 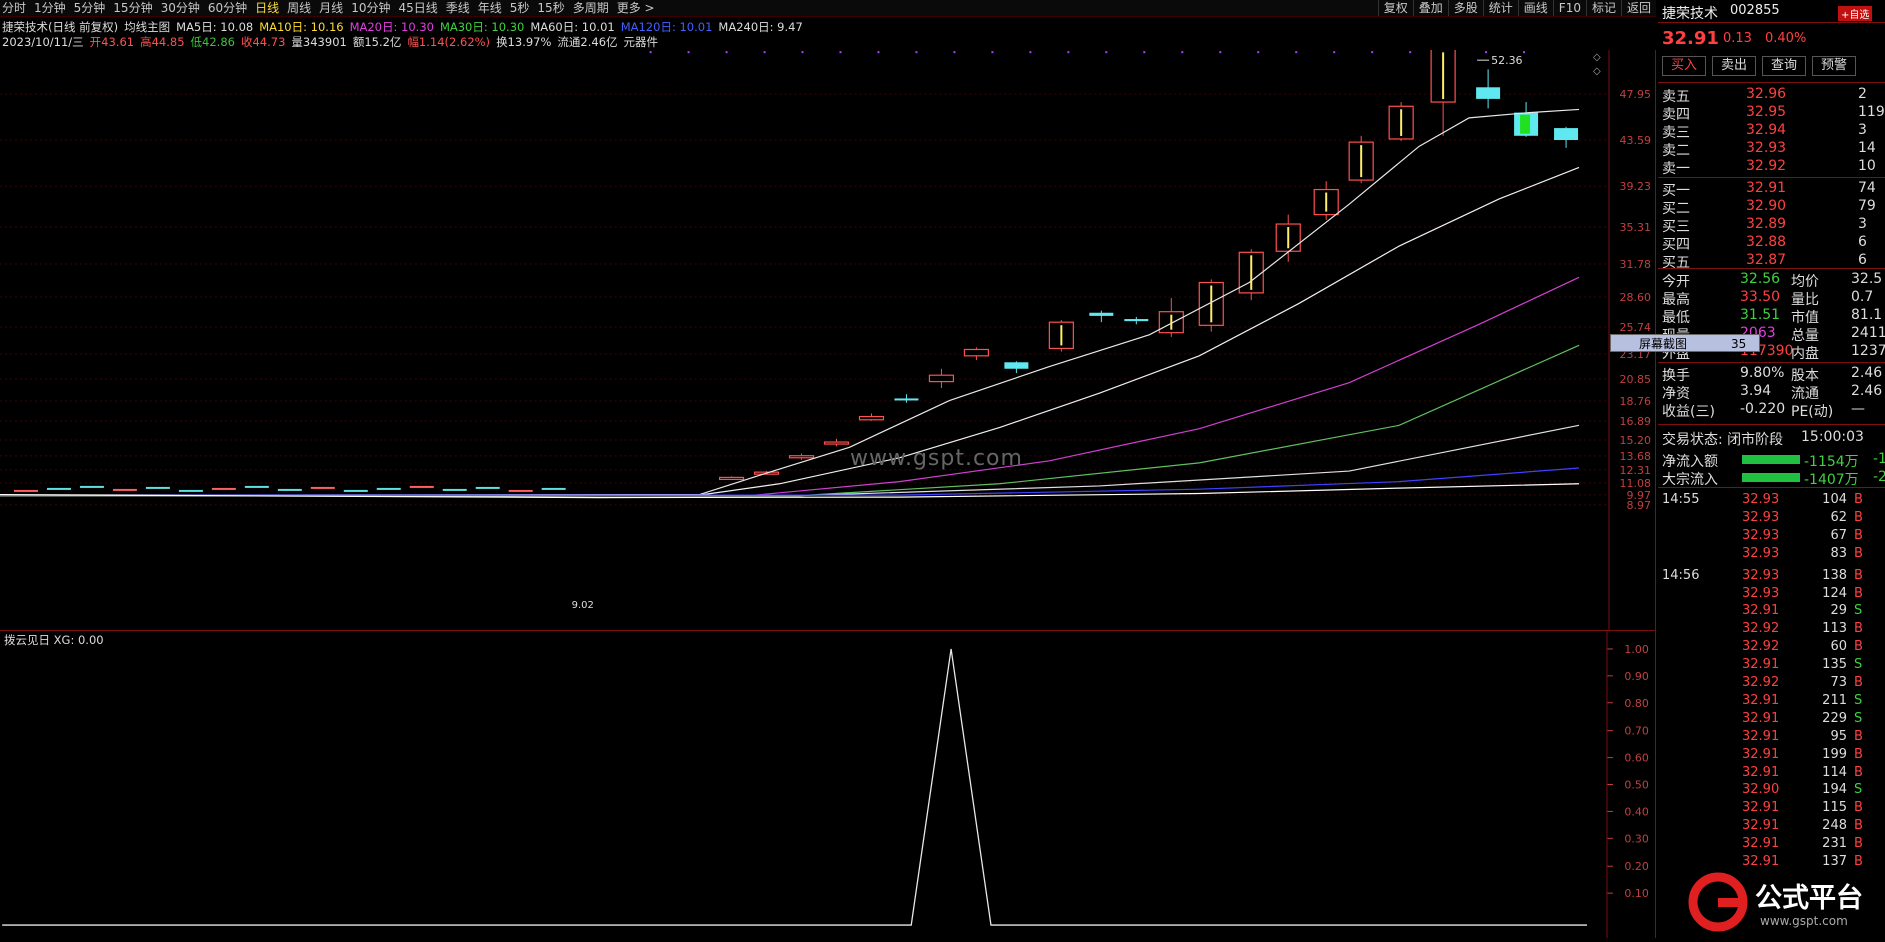 I want to click on tick-volume: 211, so click(x=1834, y=700).